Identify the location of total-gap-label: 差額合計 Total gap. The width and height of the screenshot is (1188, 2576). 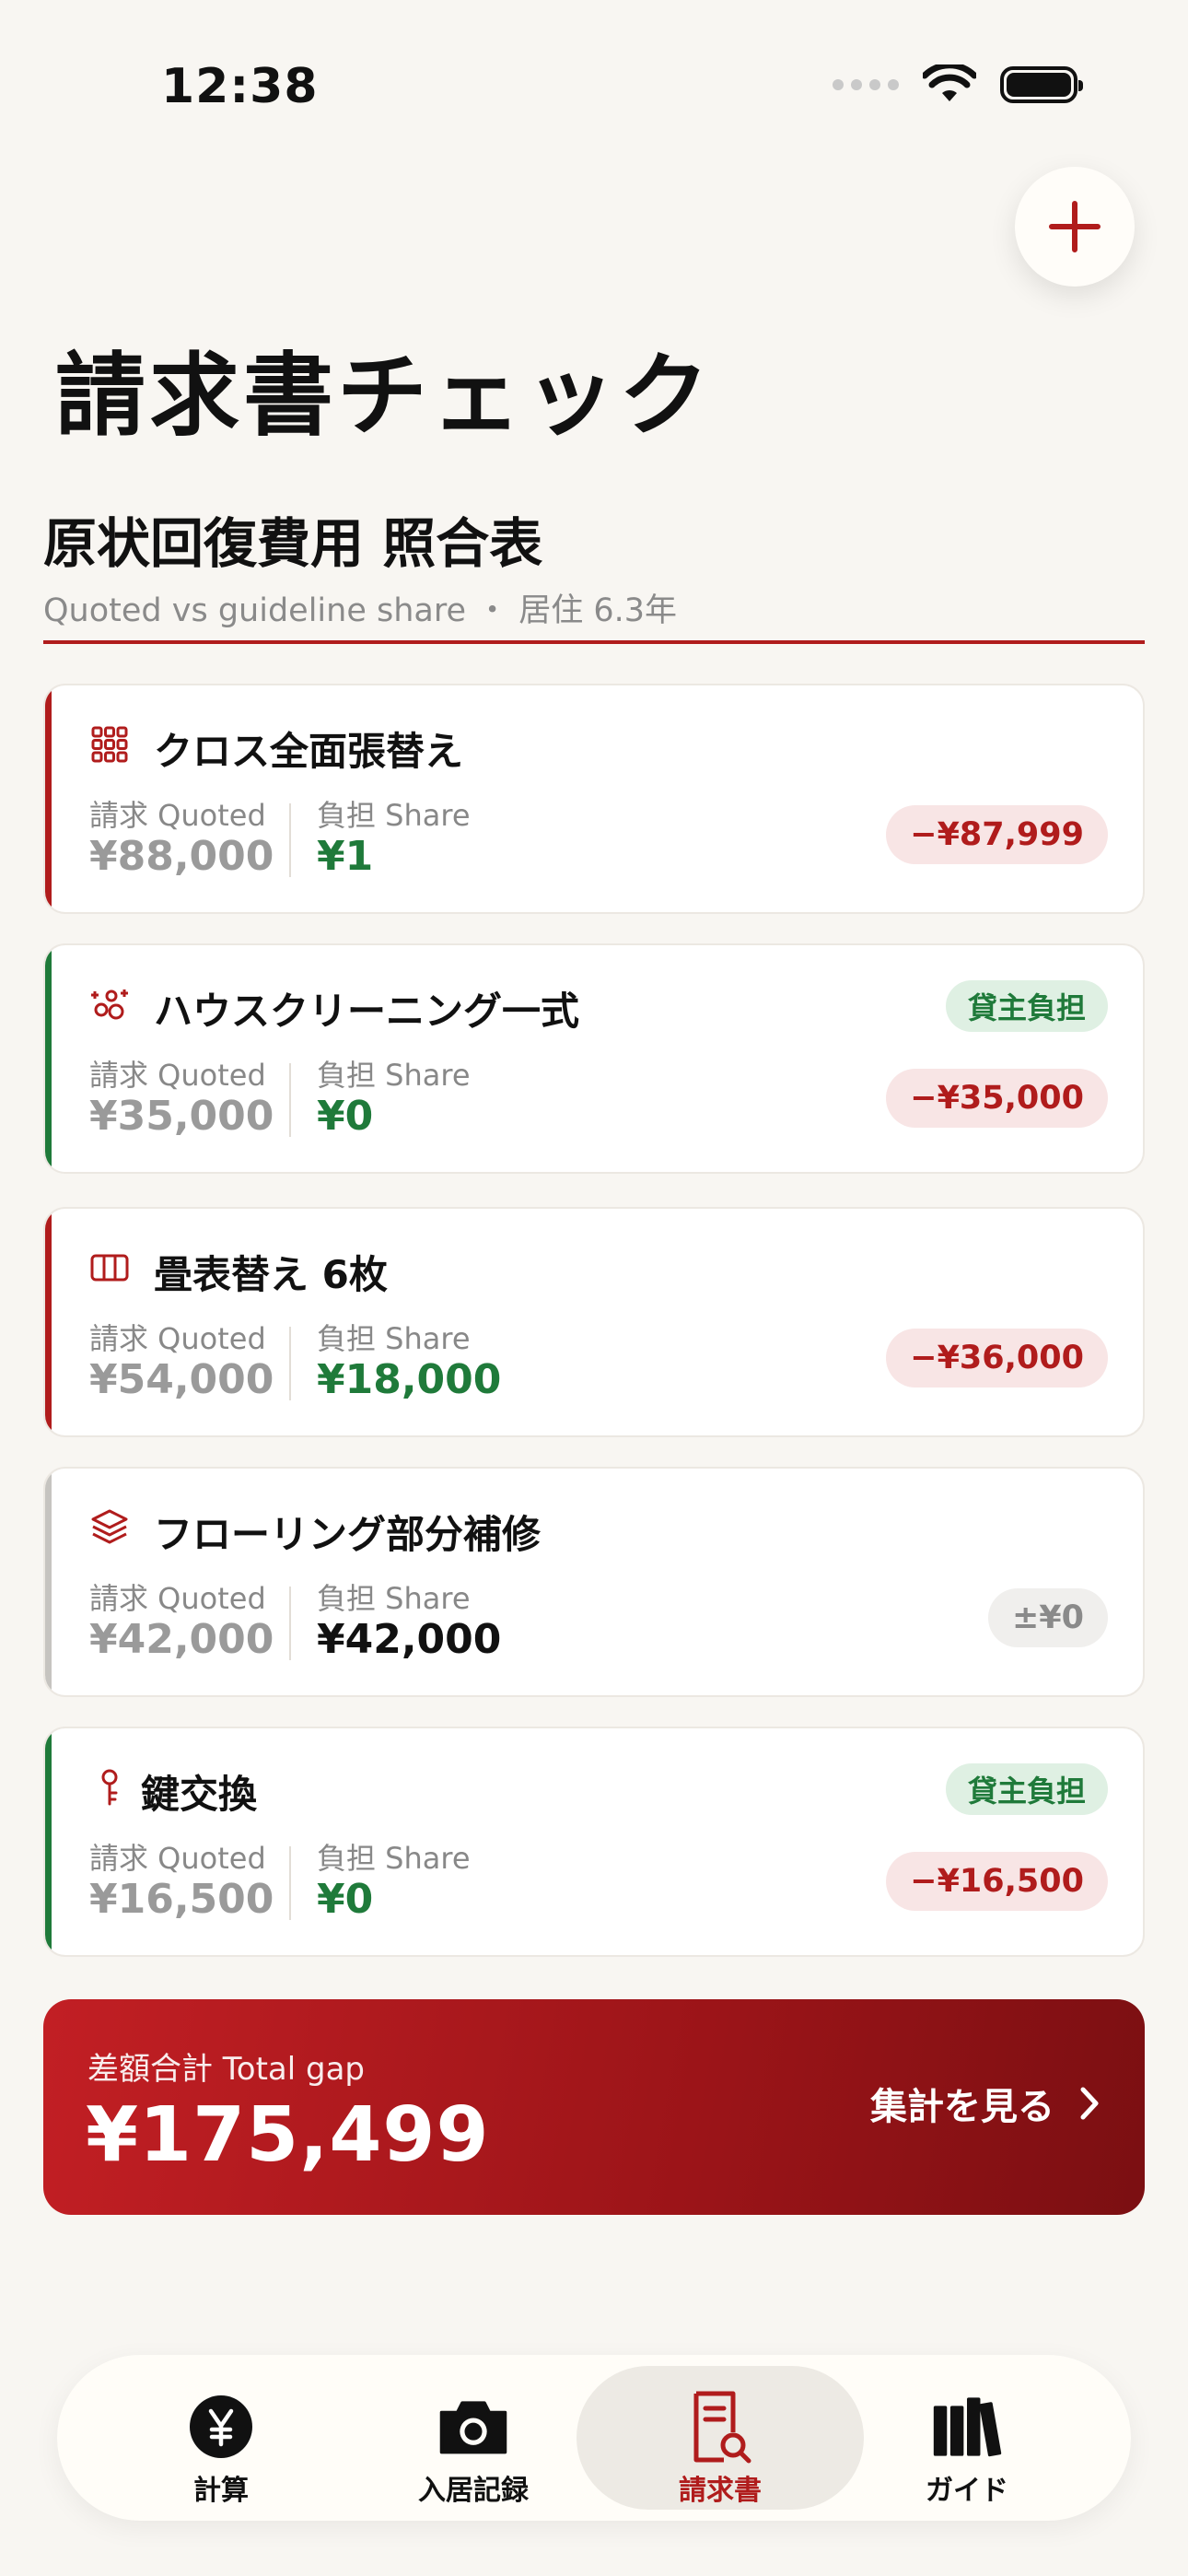
(226, 2069).